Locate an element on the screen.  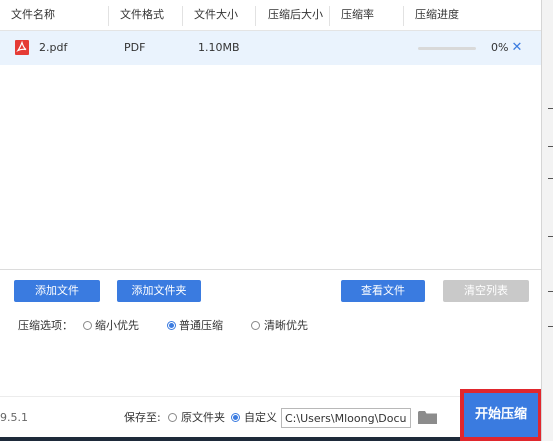
background-window-edge is located at coordinates (547, 220).